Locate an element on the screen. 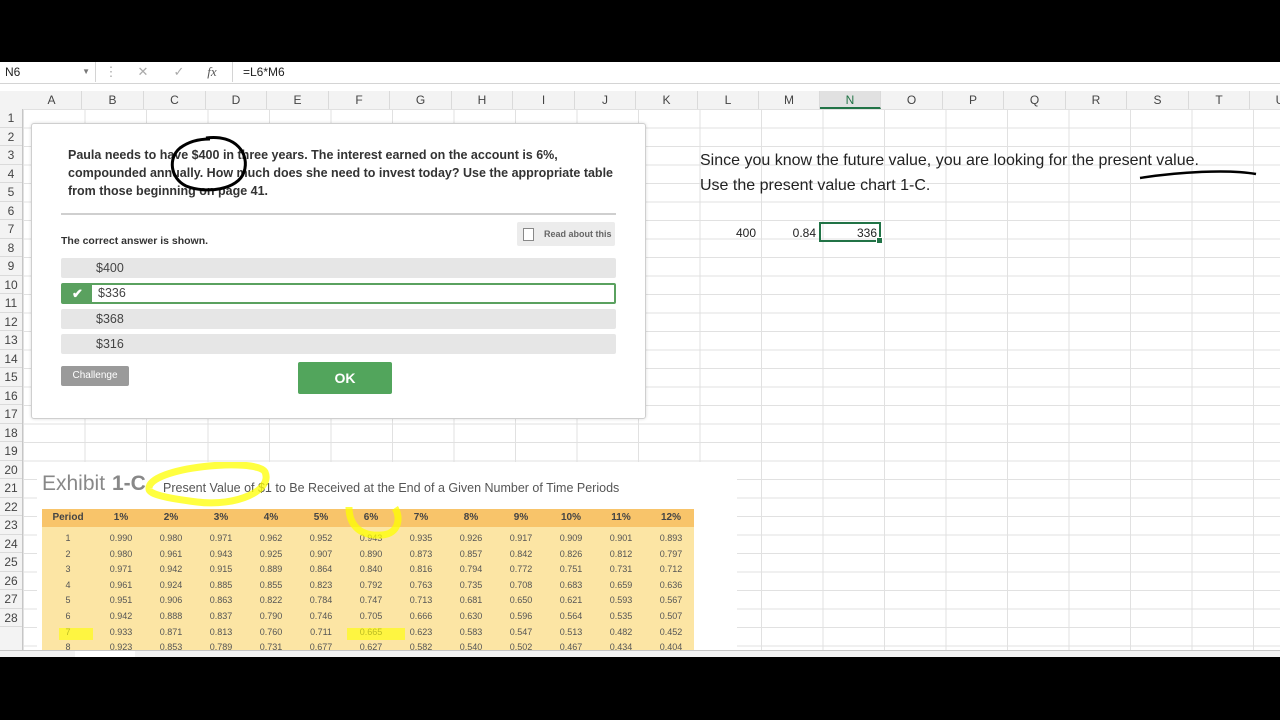 Image resolution: width=1280 pixels, height=720 pixels. column-header-I: I is located at coordinates (544, 100).